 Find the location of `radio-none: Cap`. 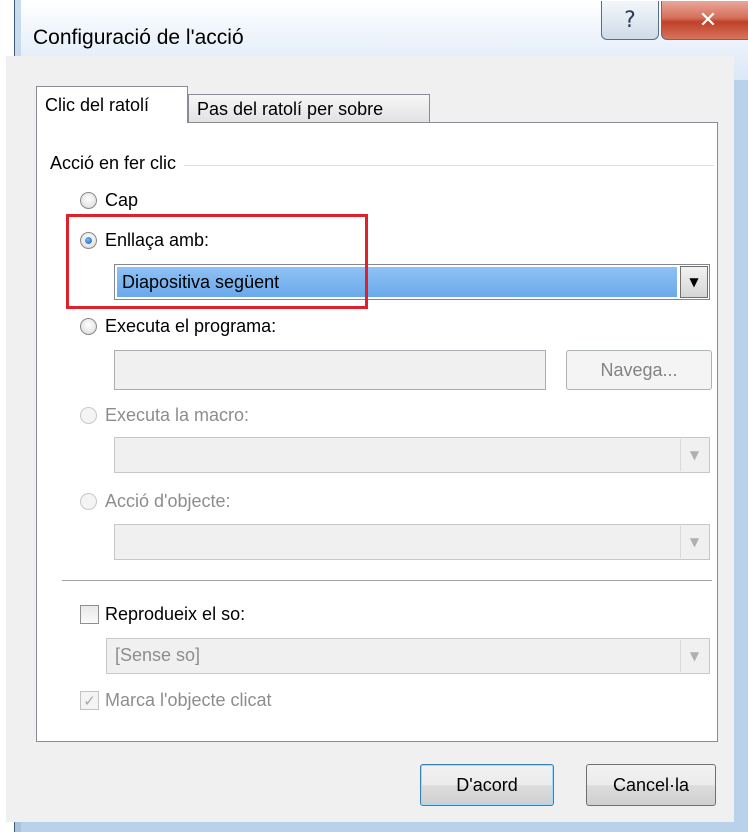

radio-none: Cap is located at coordinates (109, 200).